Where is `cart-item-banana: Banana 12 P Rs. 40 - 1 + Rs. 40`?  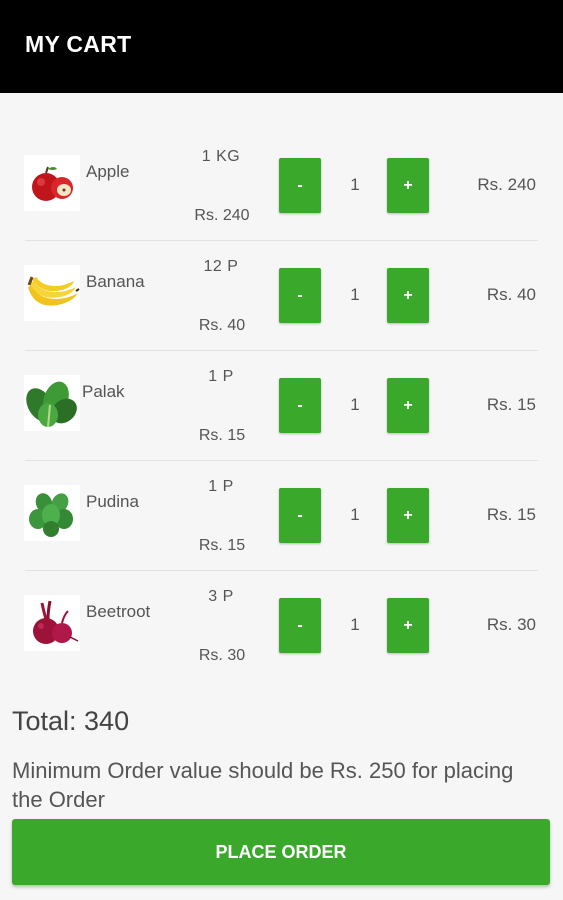 cart-item-banana: Banana 12 P Rs. 40 - 1 + Rs. 40 is located at coordinates (281, 295).